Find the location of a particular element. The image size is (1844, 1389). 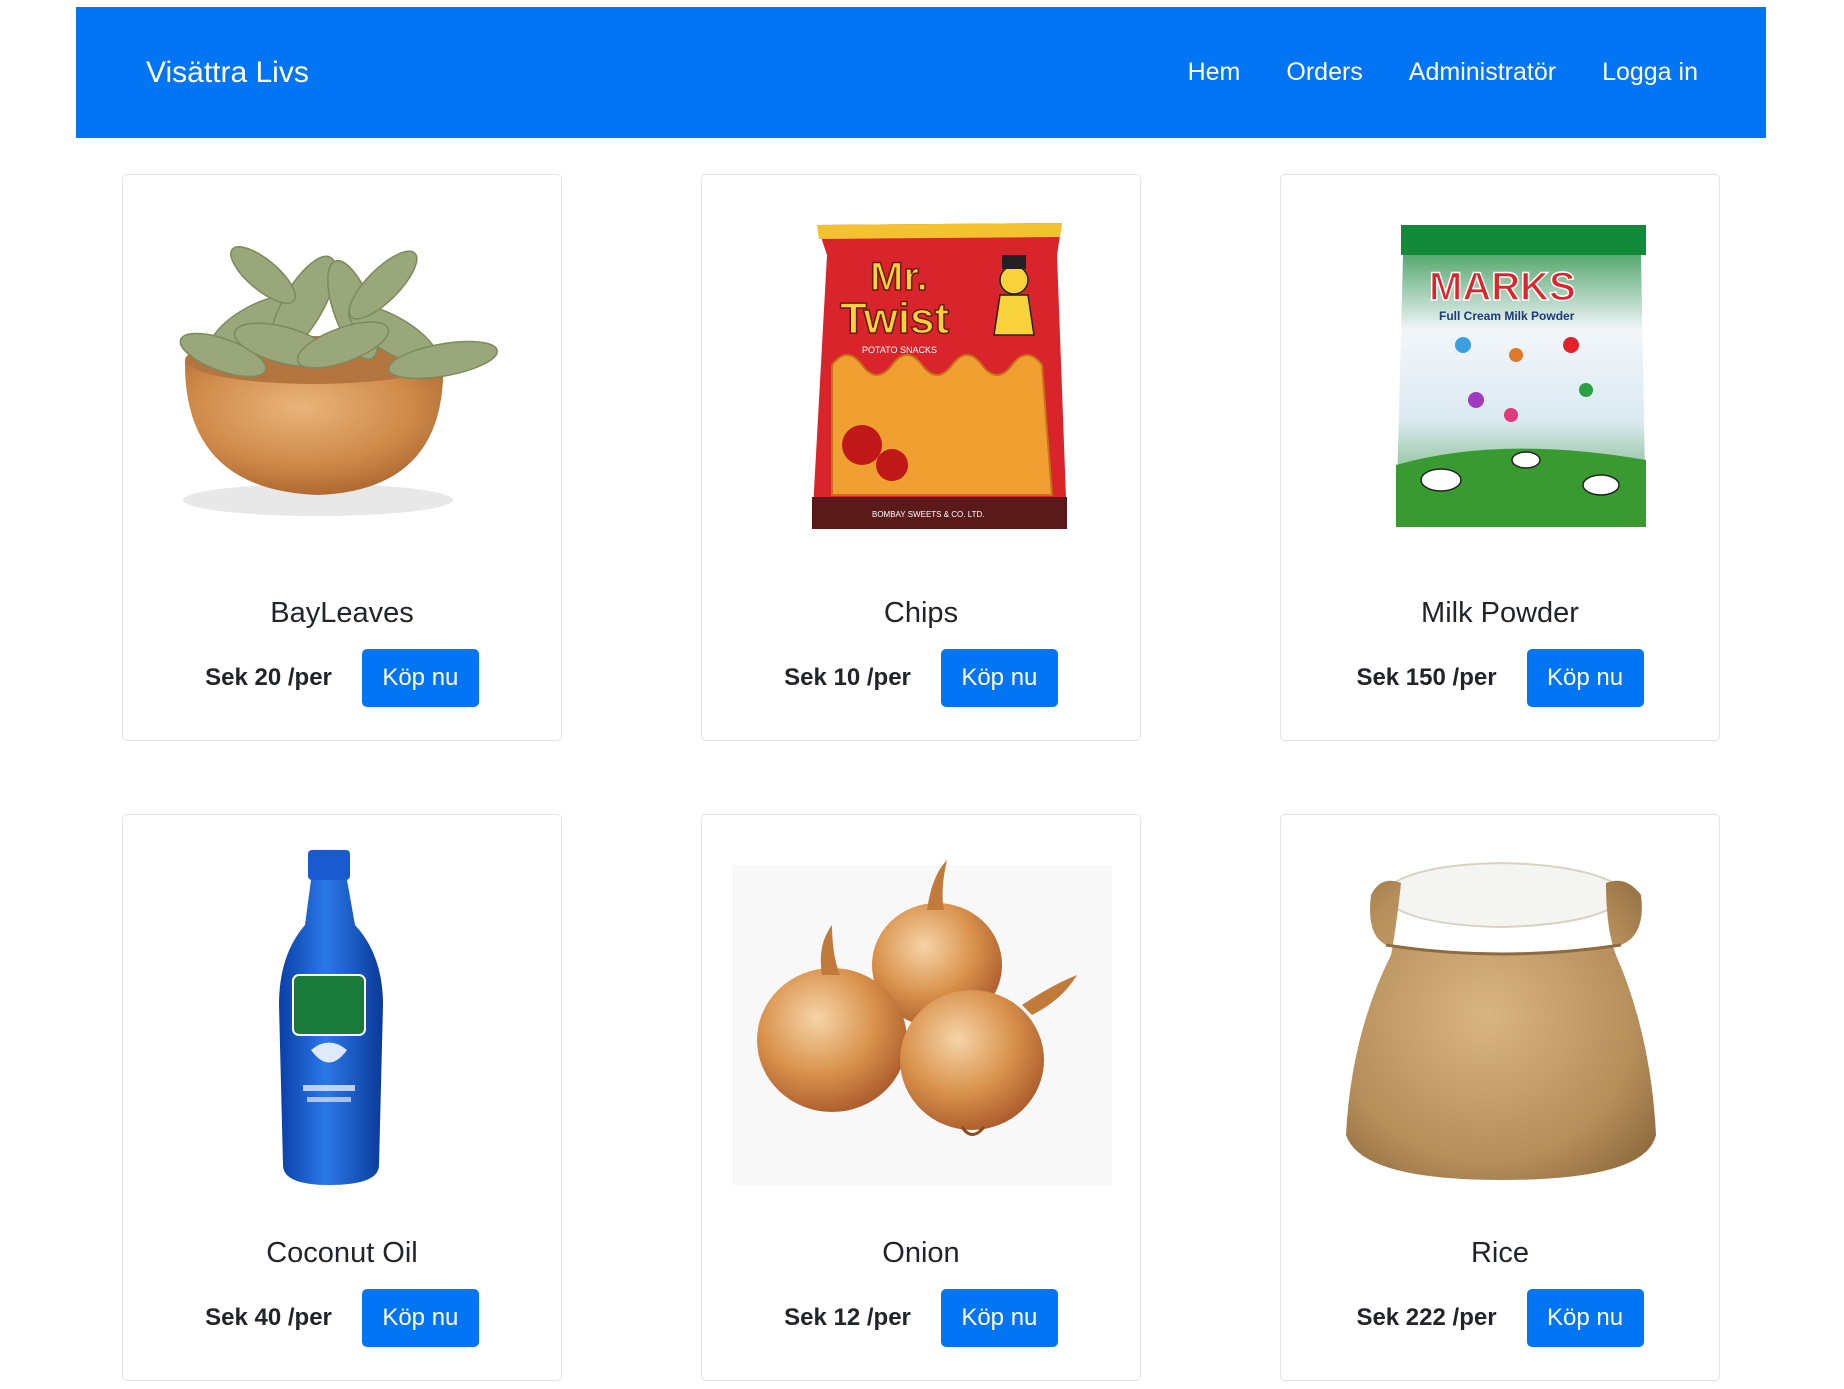

product-image-rice is located at coordinates (1501, 1025).